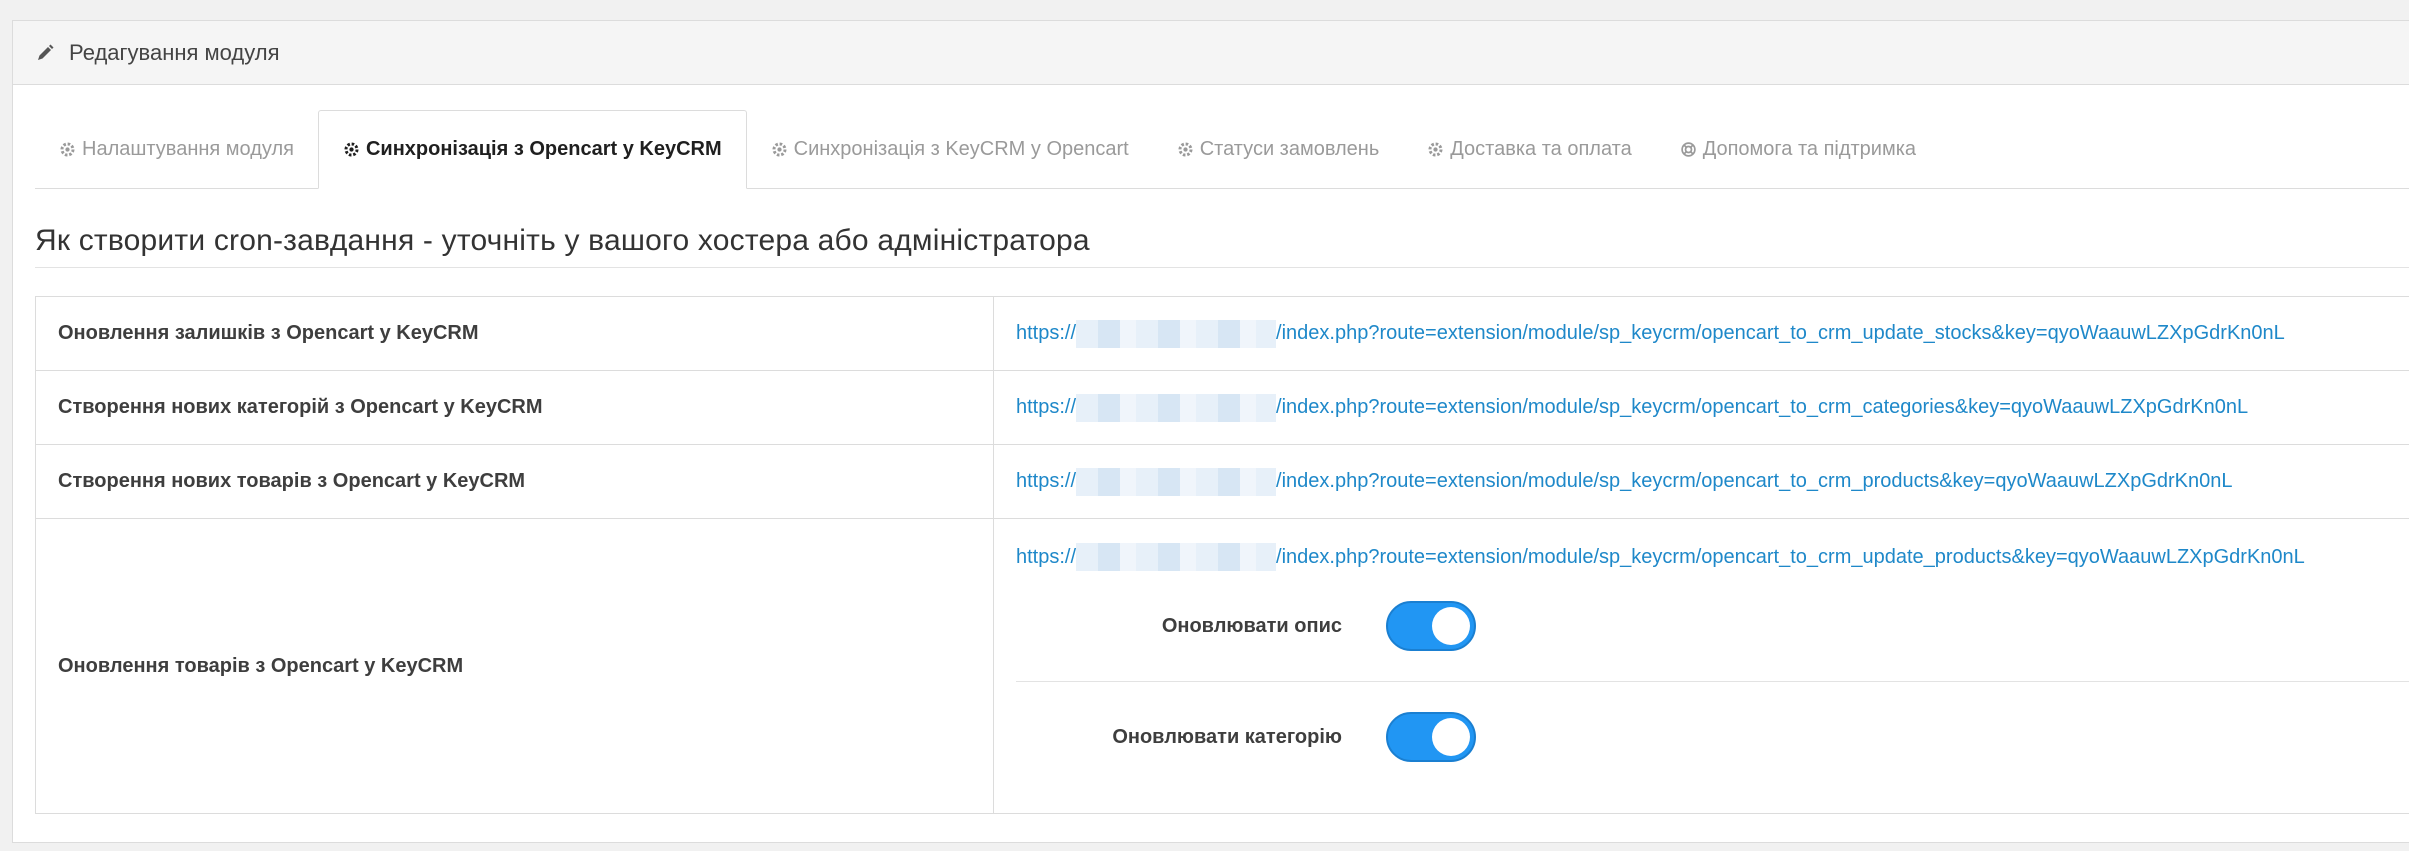 The image size is (2409, 851). I want to click on tab-sync-opencart-to-keycrm: Синхронізація з Opencart у KeyCRM, so click(532, 149).